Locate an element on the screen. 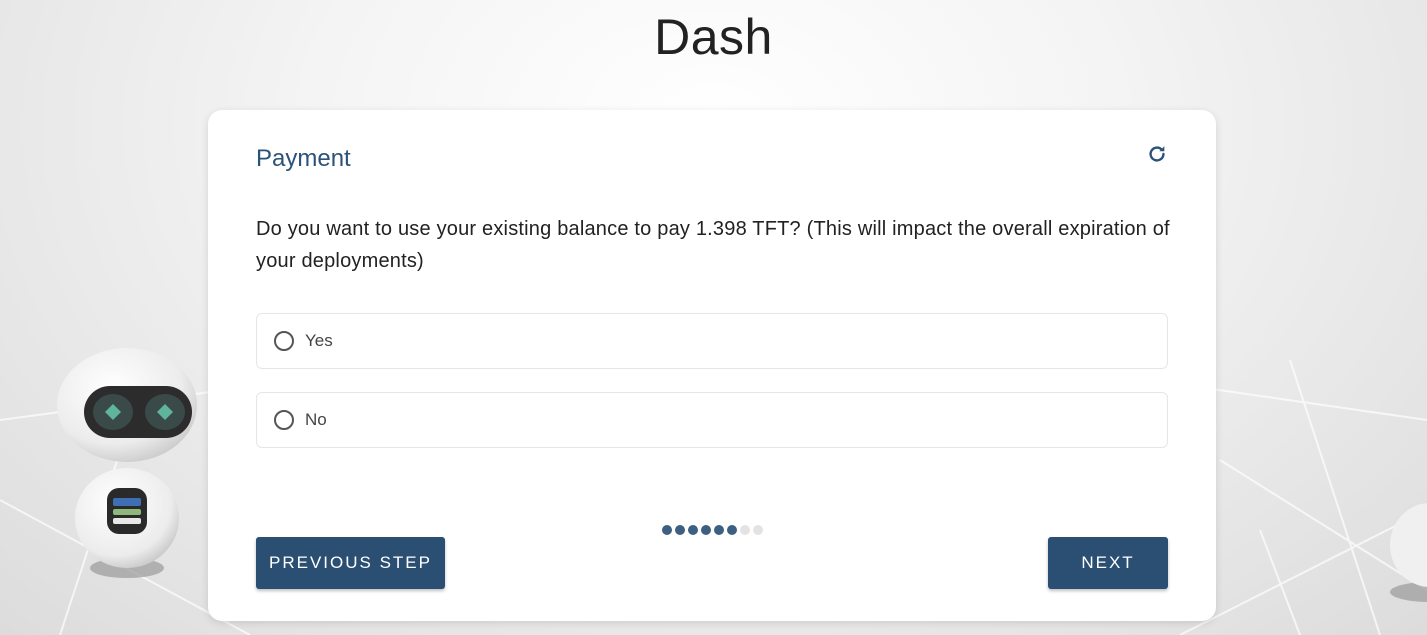  refresh-button is located at coordinates (1157, 156).